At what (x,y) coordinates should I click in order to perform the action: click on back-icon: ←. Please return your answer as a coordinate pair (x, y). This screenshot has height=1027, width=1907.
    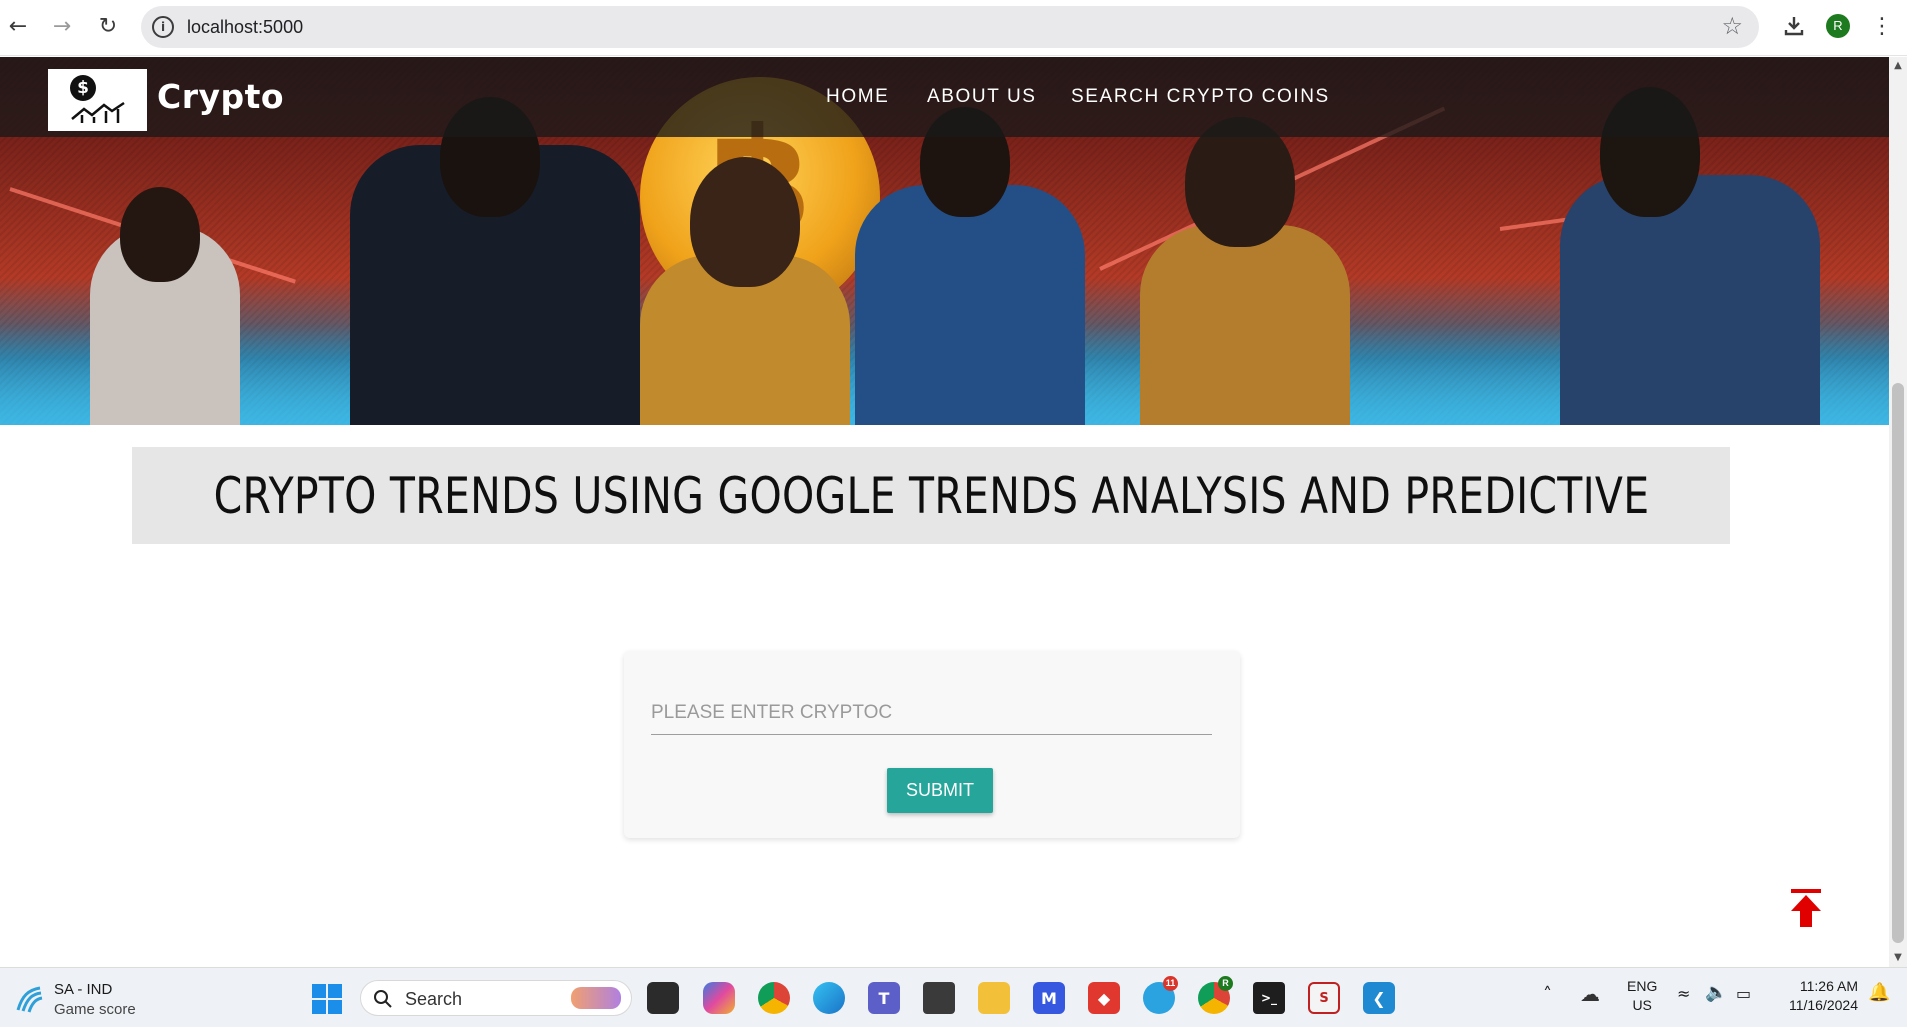
    Looking at the image, I should click on (18, 26).